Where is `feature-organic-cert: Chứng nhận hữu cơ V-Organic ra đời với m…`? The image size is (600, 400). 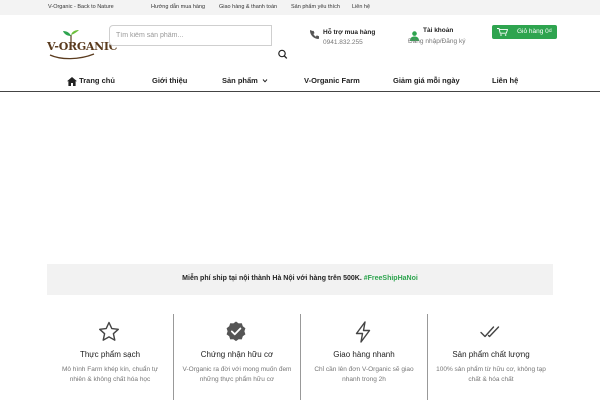
feature-organic-cert: Chứng nhận hữu cơ V-Organic ra đời với m… is located at coordinates (237, 357).